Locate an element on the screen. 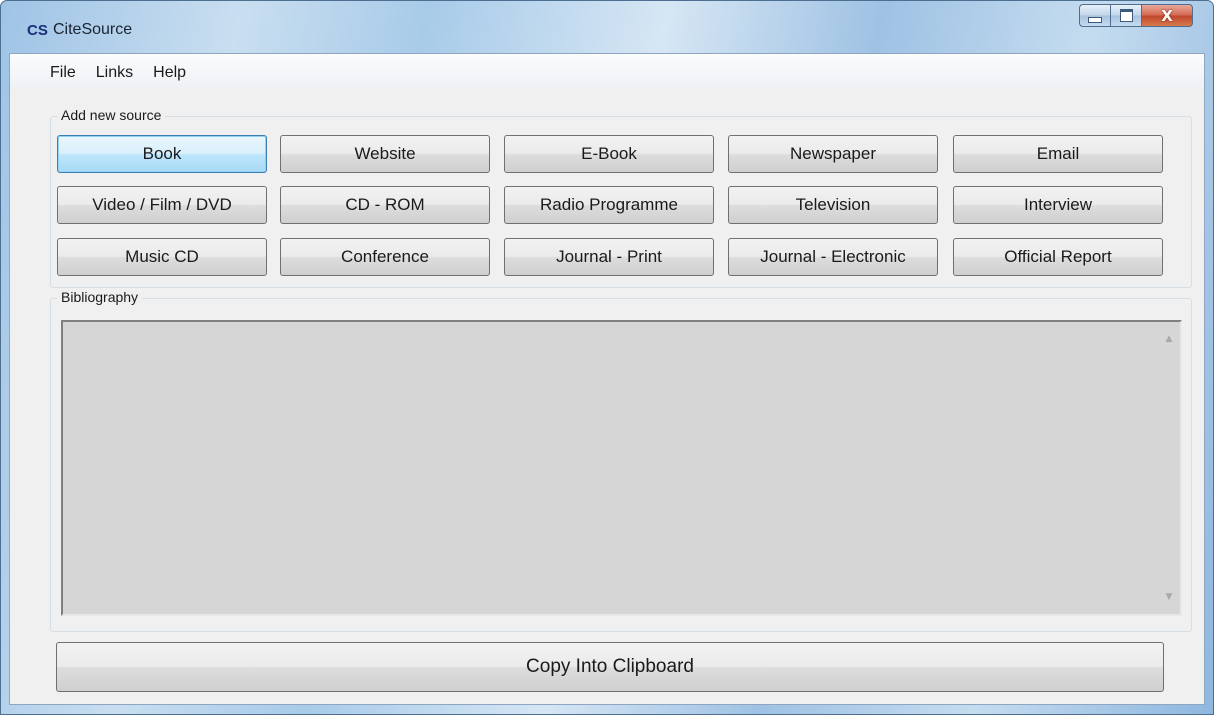  close-icon: X is located at coordinates (1167, 15).